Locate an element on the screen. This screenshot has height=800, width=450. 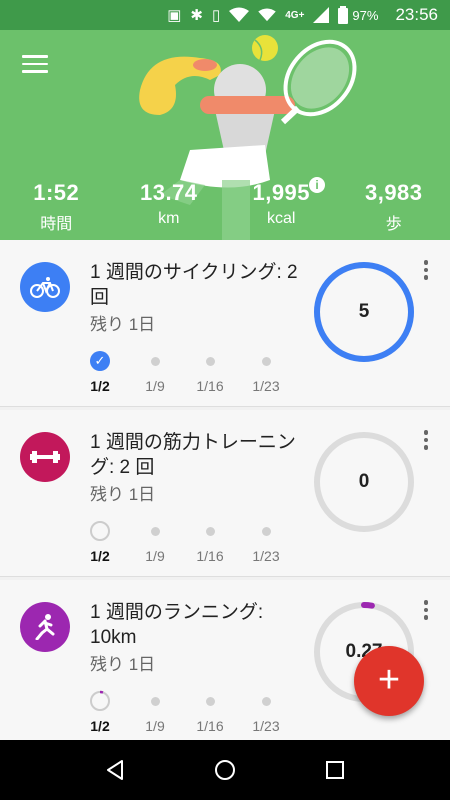
stat-calories: 1,995 kcal i is located at coordinates (281, 208).